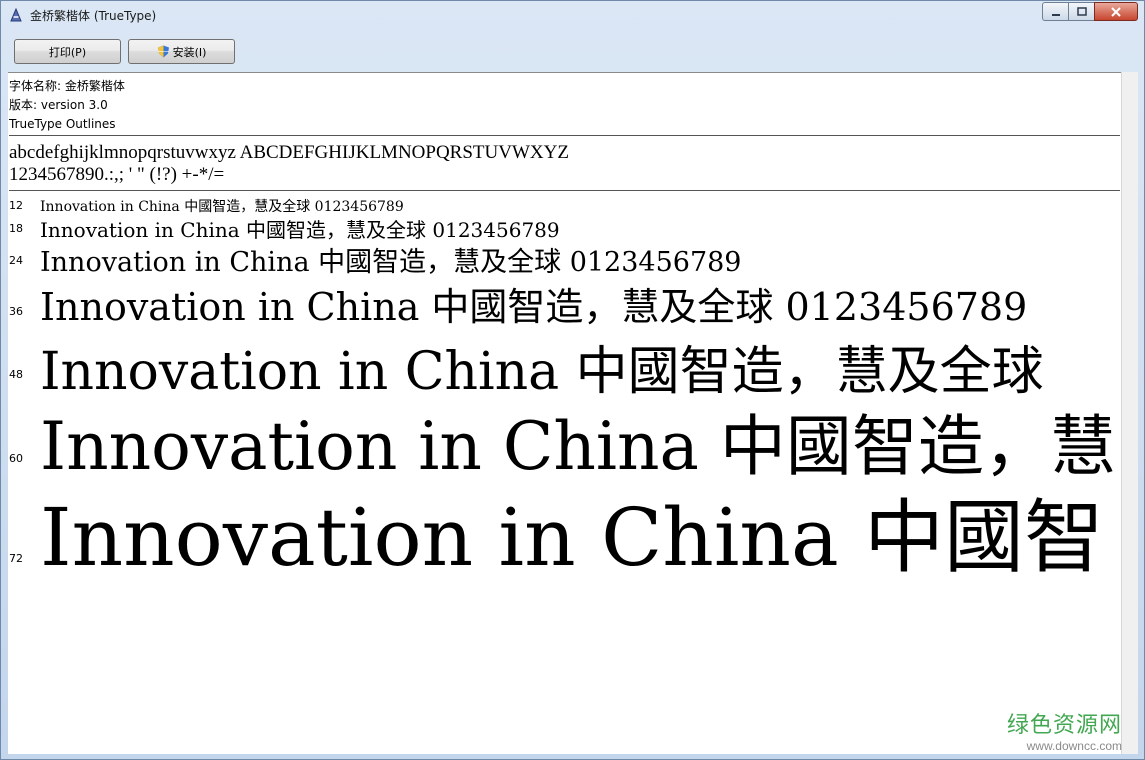 The image size is (1145, 760). Describe the element at coordinates (16, 374) in the screenshot. I see `size-label: 48` at that location.